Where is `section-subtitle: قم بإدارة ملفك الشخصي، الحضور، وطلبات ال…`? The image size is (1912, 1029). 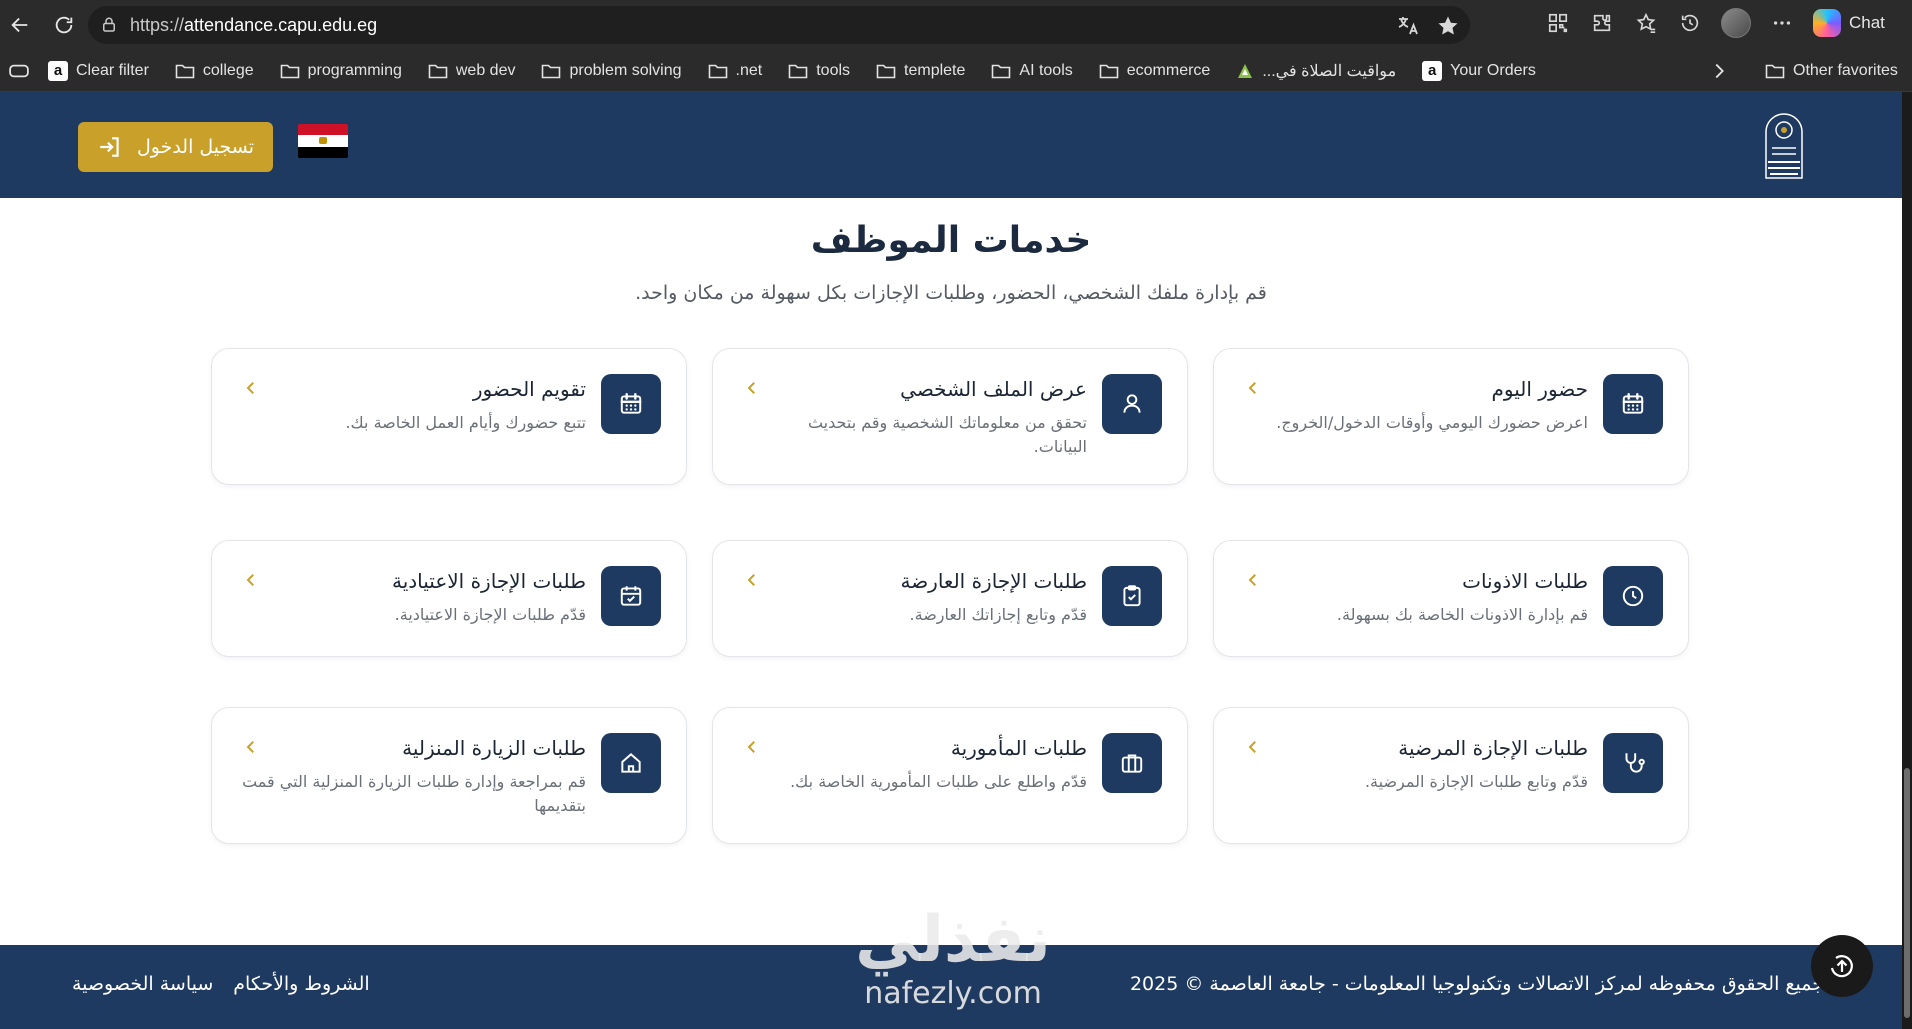
section-subtitle: قم بإدارة ملفك الشخصي، الحضور، وطلبات ال… is located at coordinates (951, 293).